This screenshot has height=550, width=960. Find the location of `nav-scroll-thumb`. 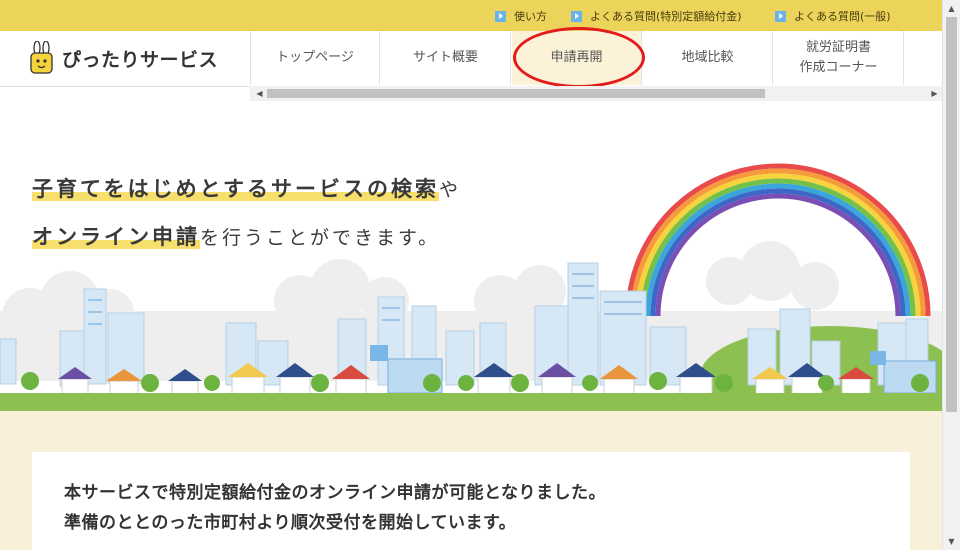

nav-scroll-thumb is located at coordinates (516, 93).